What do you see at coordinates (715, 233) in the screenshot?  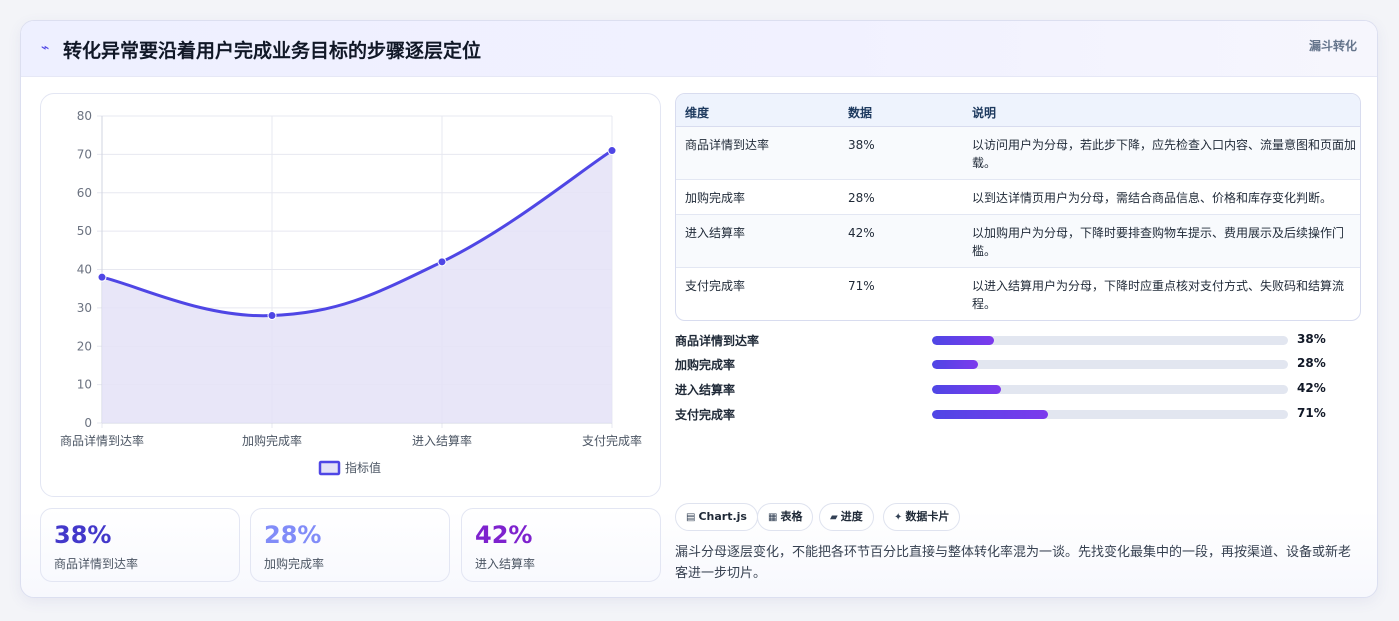 I see `cell-dimension: 进入结算率` at bounding box center [715, 233].